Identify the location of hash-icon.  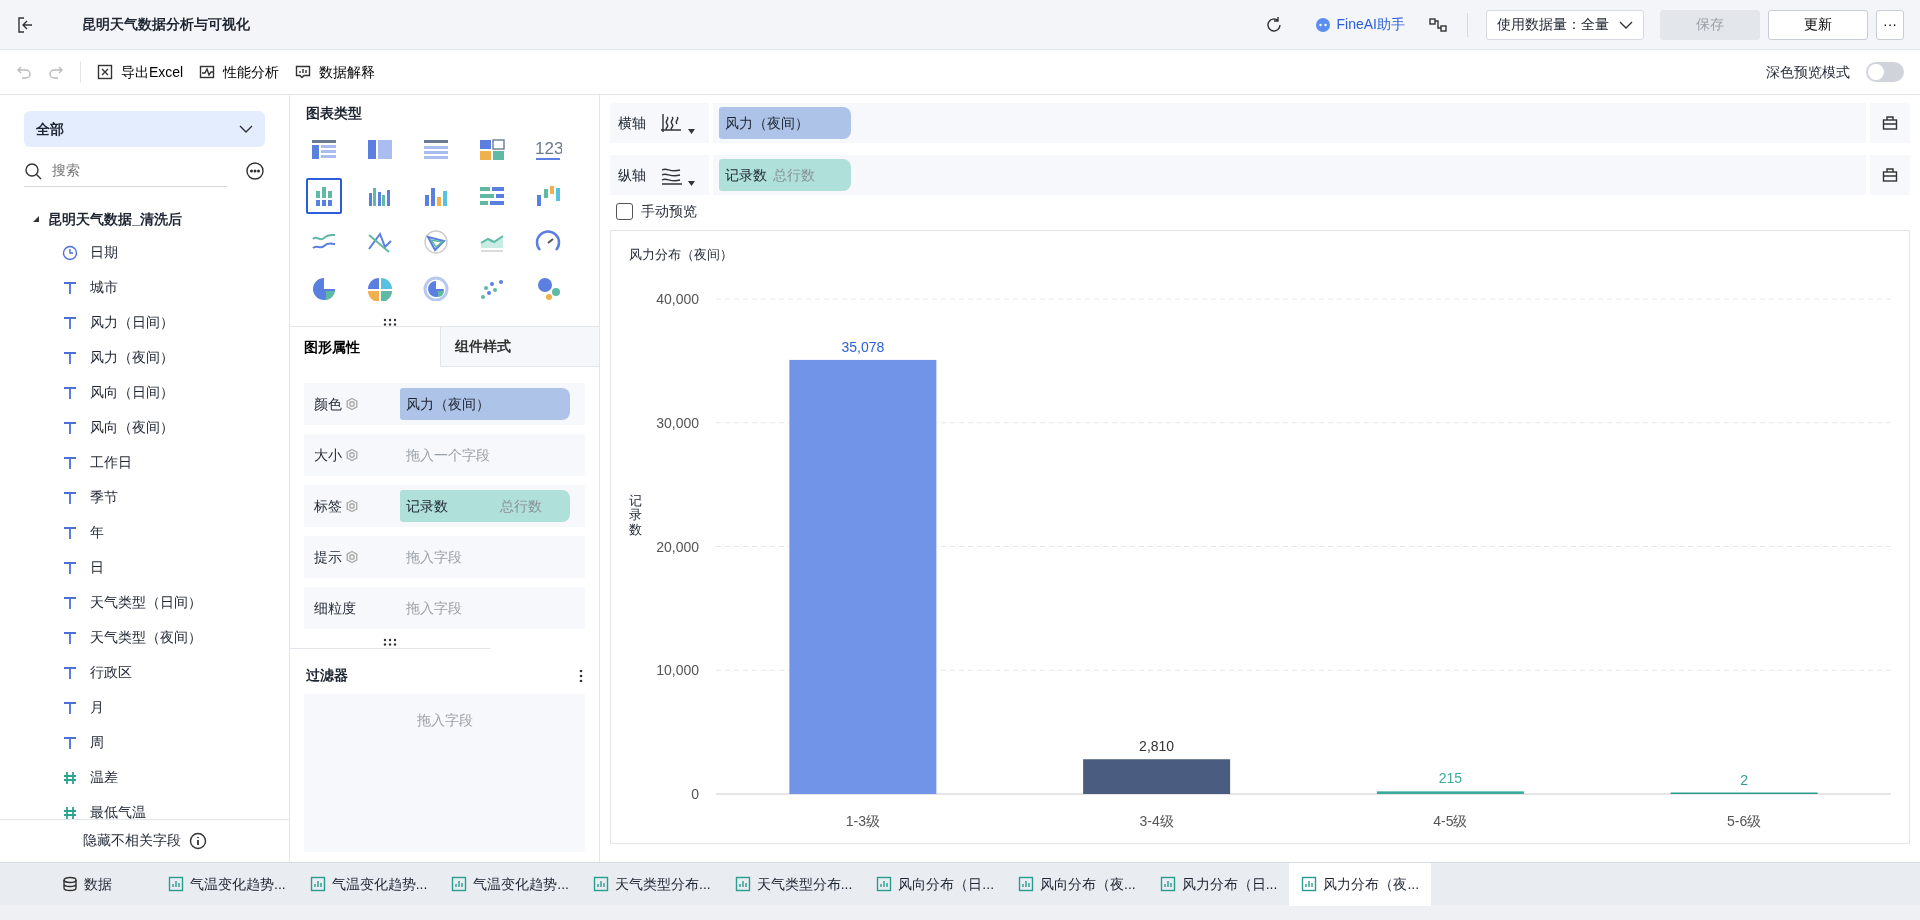
(70, 811).